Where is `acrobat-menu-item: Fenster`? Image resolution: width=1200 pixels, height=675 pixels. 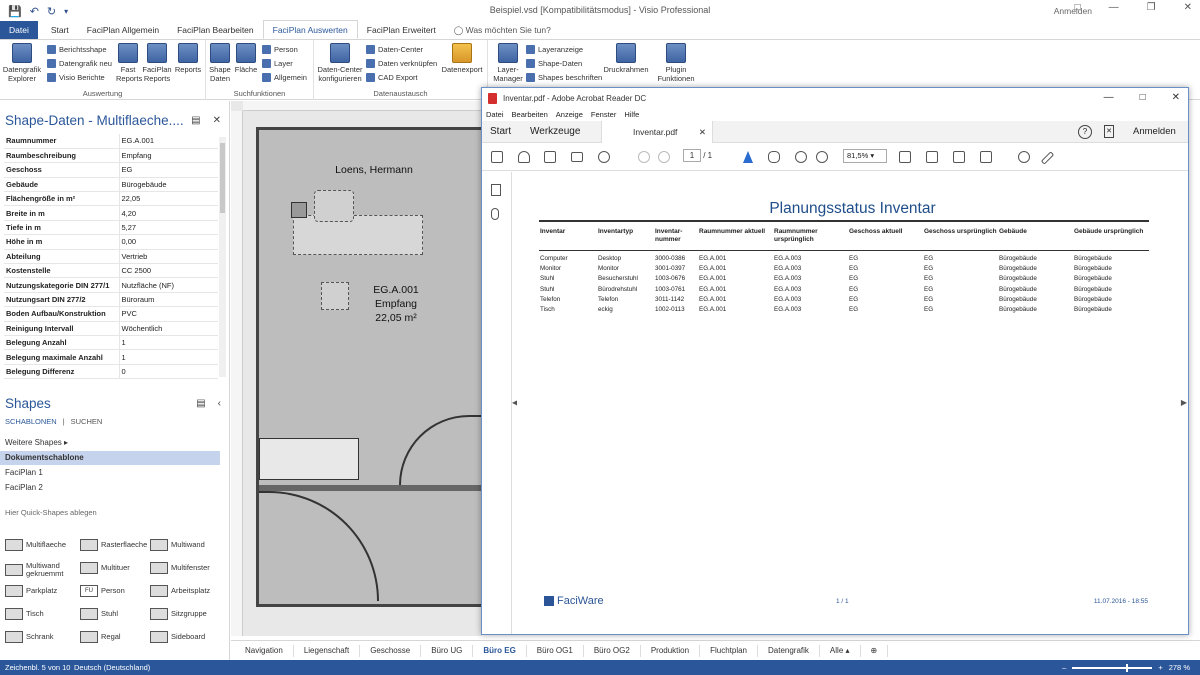
acrobat-menu-item: Fenster is located at coordinates (603, 114).